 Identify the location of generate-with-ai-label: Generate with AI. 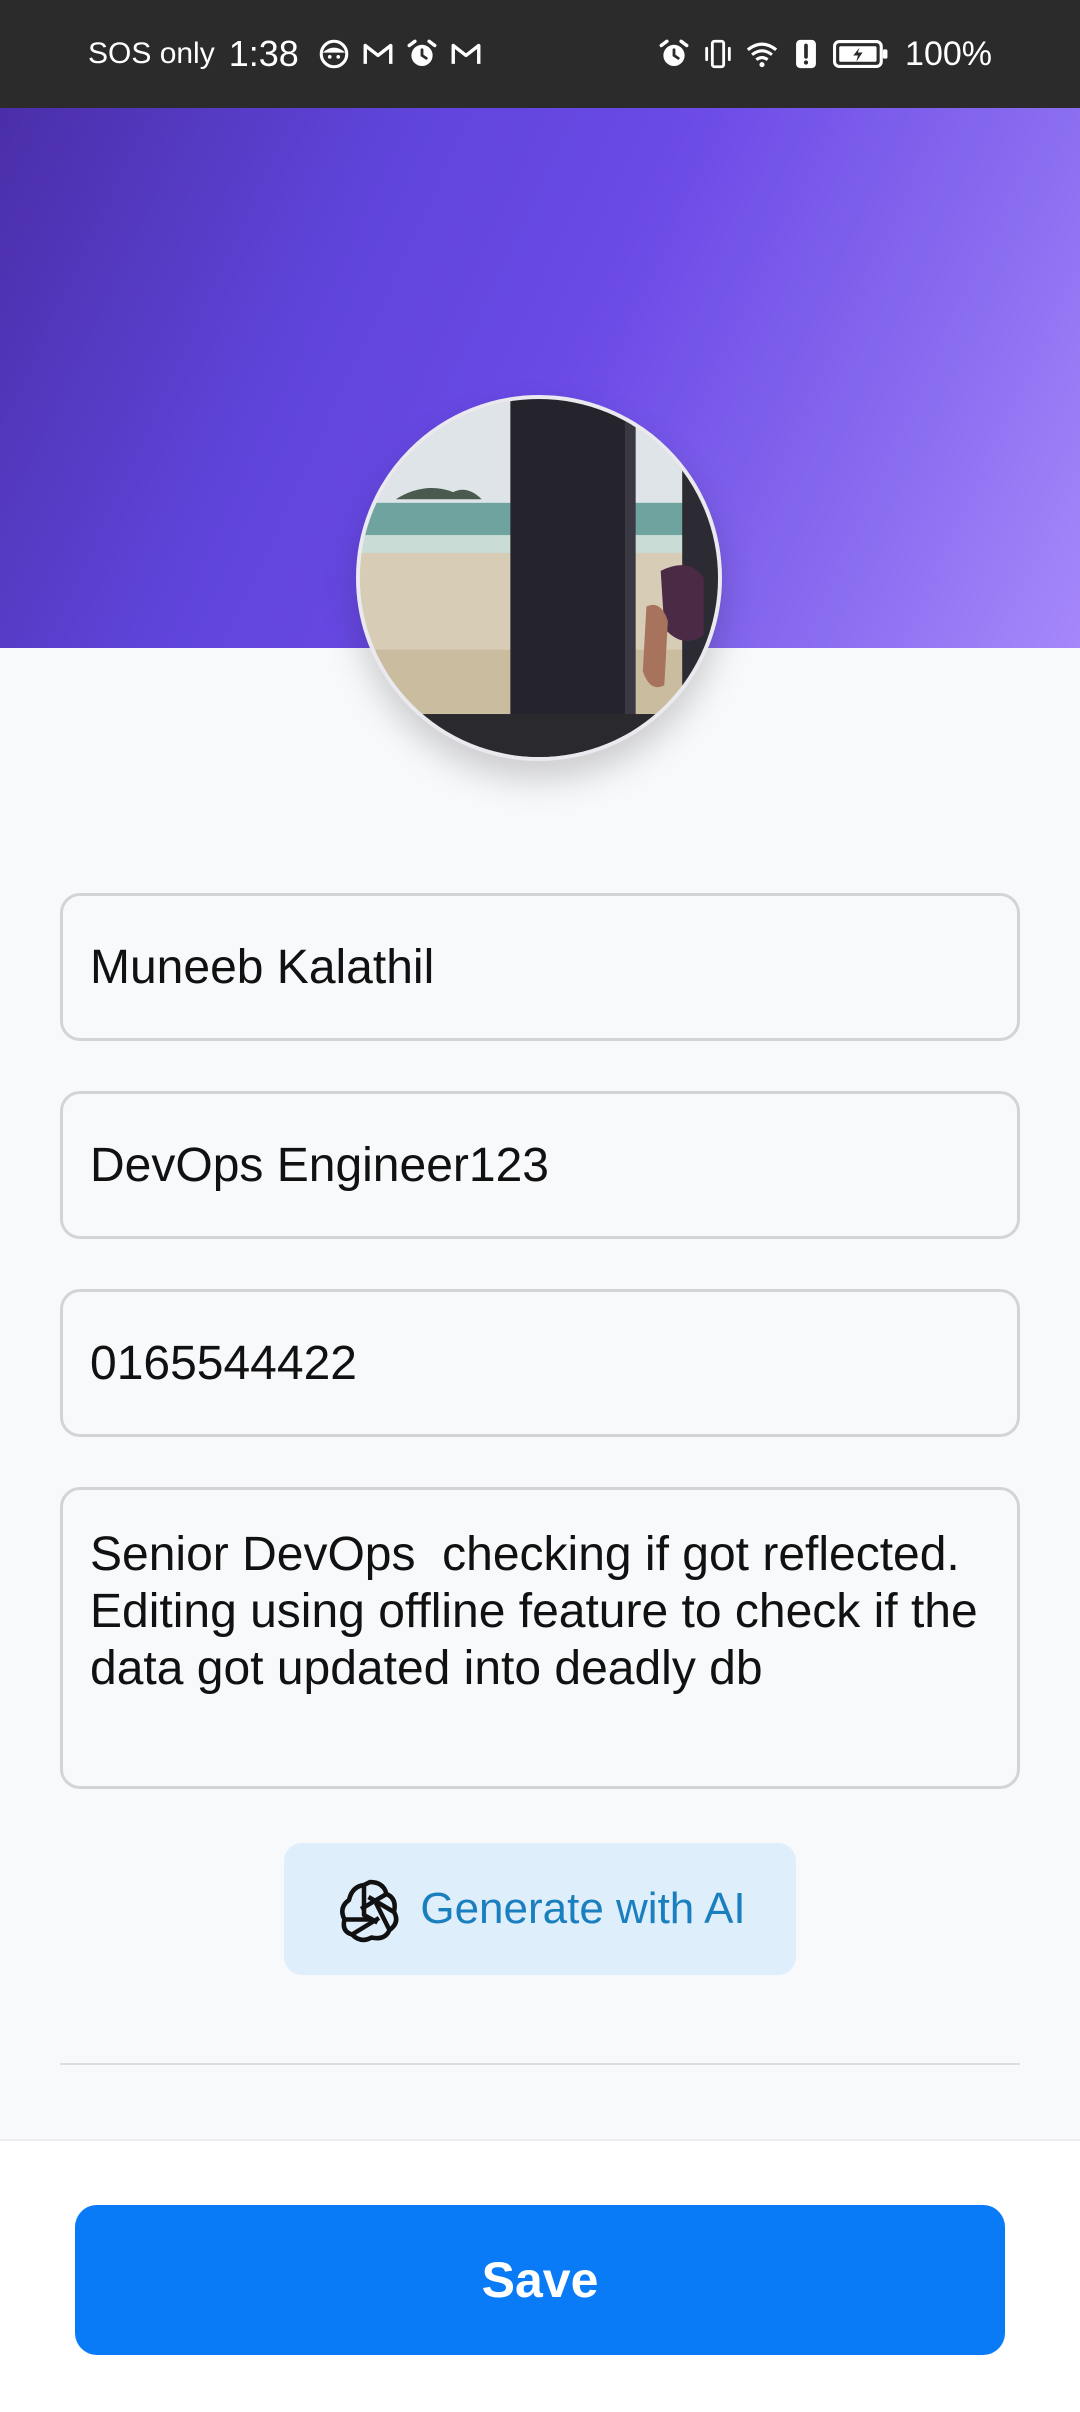
(583, 1908).